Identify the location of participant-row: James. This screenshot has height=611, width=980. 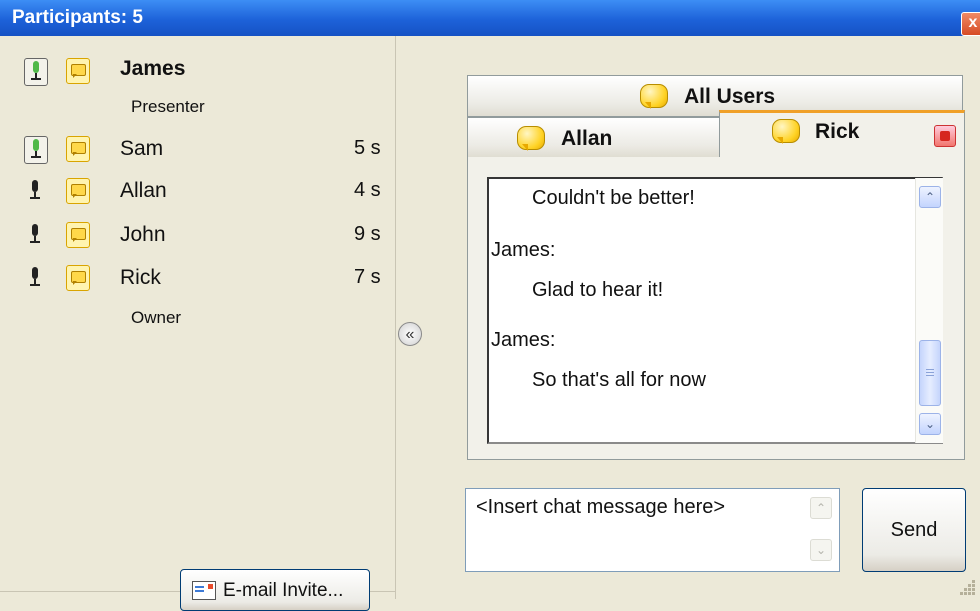
(197, 70).